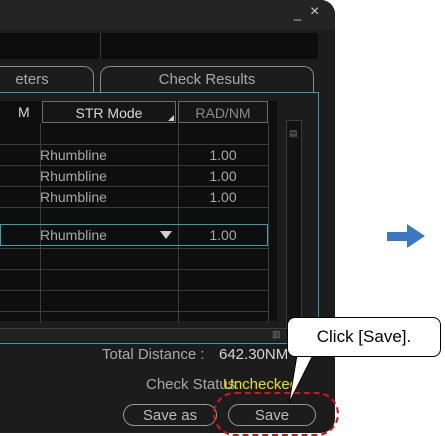 The height and width of the screenshot is (436, 445). Describe the element at coordinates (47, 79) in the screenshot. I see `tab-parameters: eters` at that location.